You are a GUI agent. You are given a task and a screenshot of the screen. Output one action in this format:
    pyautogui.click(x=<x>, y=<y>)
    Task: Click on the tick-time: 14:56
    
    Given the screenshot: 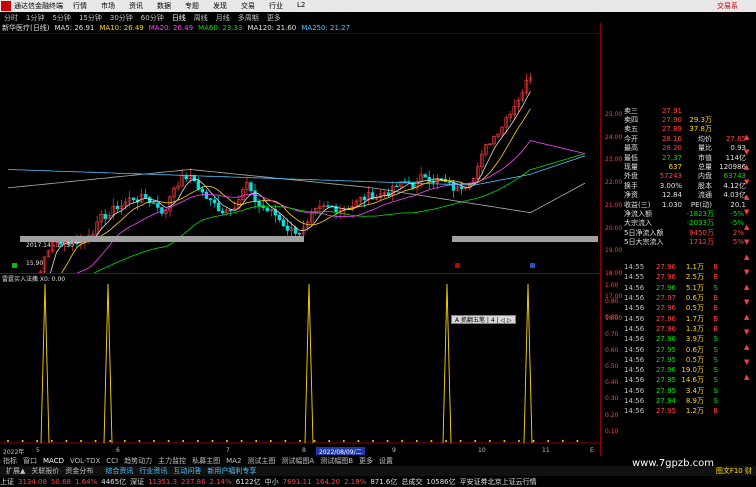 What is the action you would take?
    pyautogui.click(x=634, y=390)
    